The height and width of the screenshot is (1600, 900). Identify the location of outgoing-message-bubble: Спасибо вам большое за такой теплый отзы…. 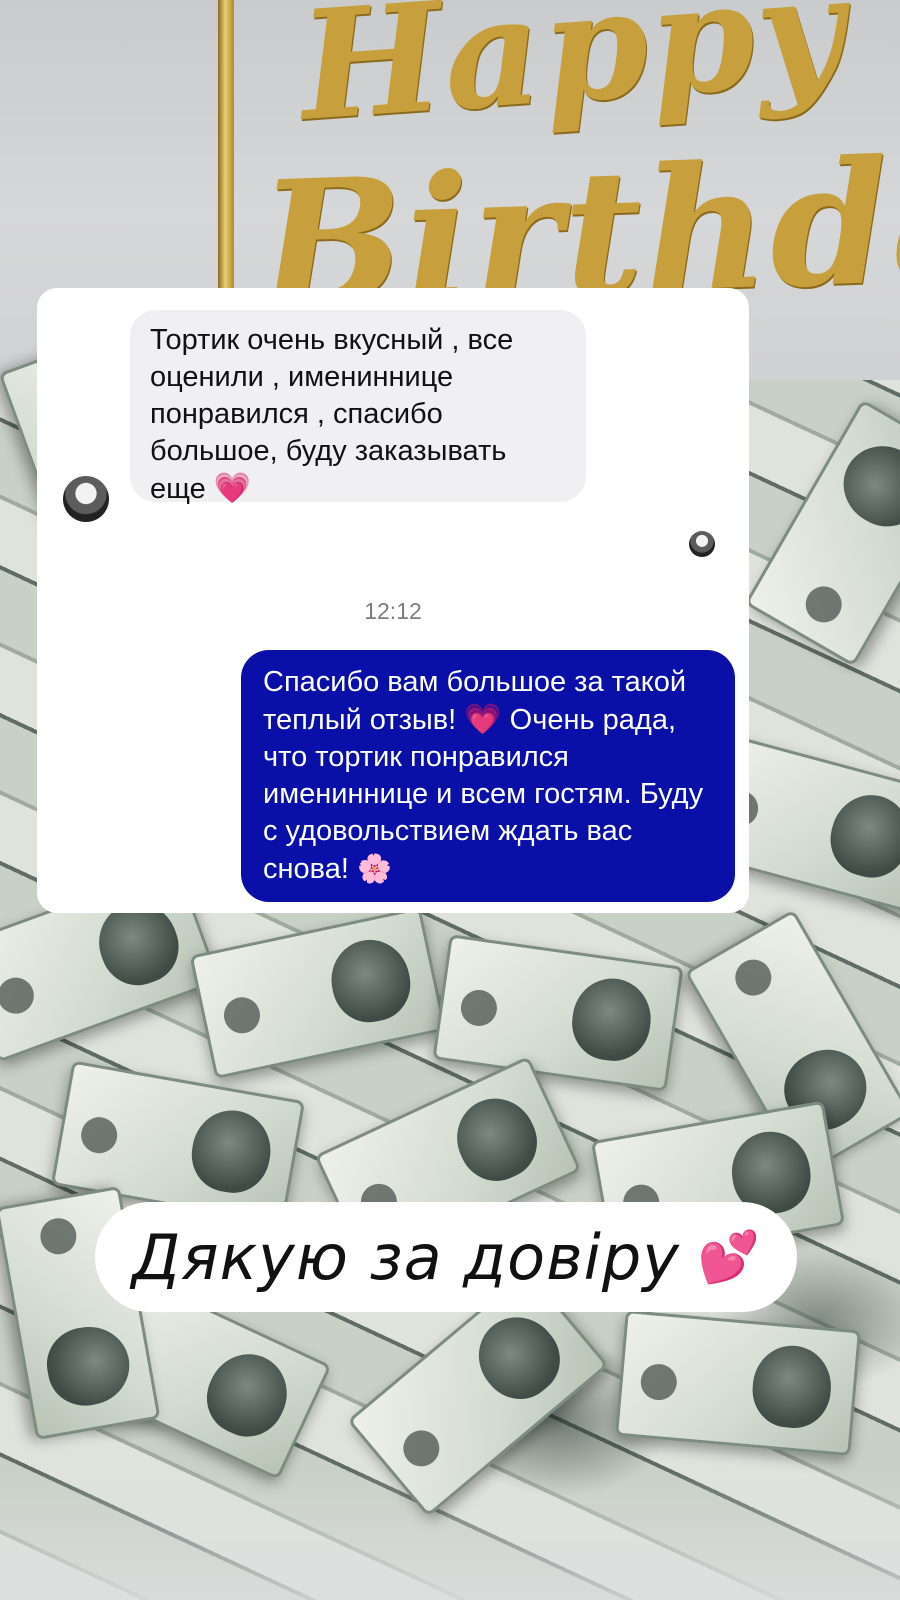
(488, 776).